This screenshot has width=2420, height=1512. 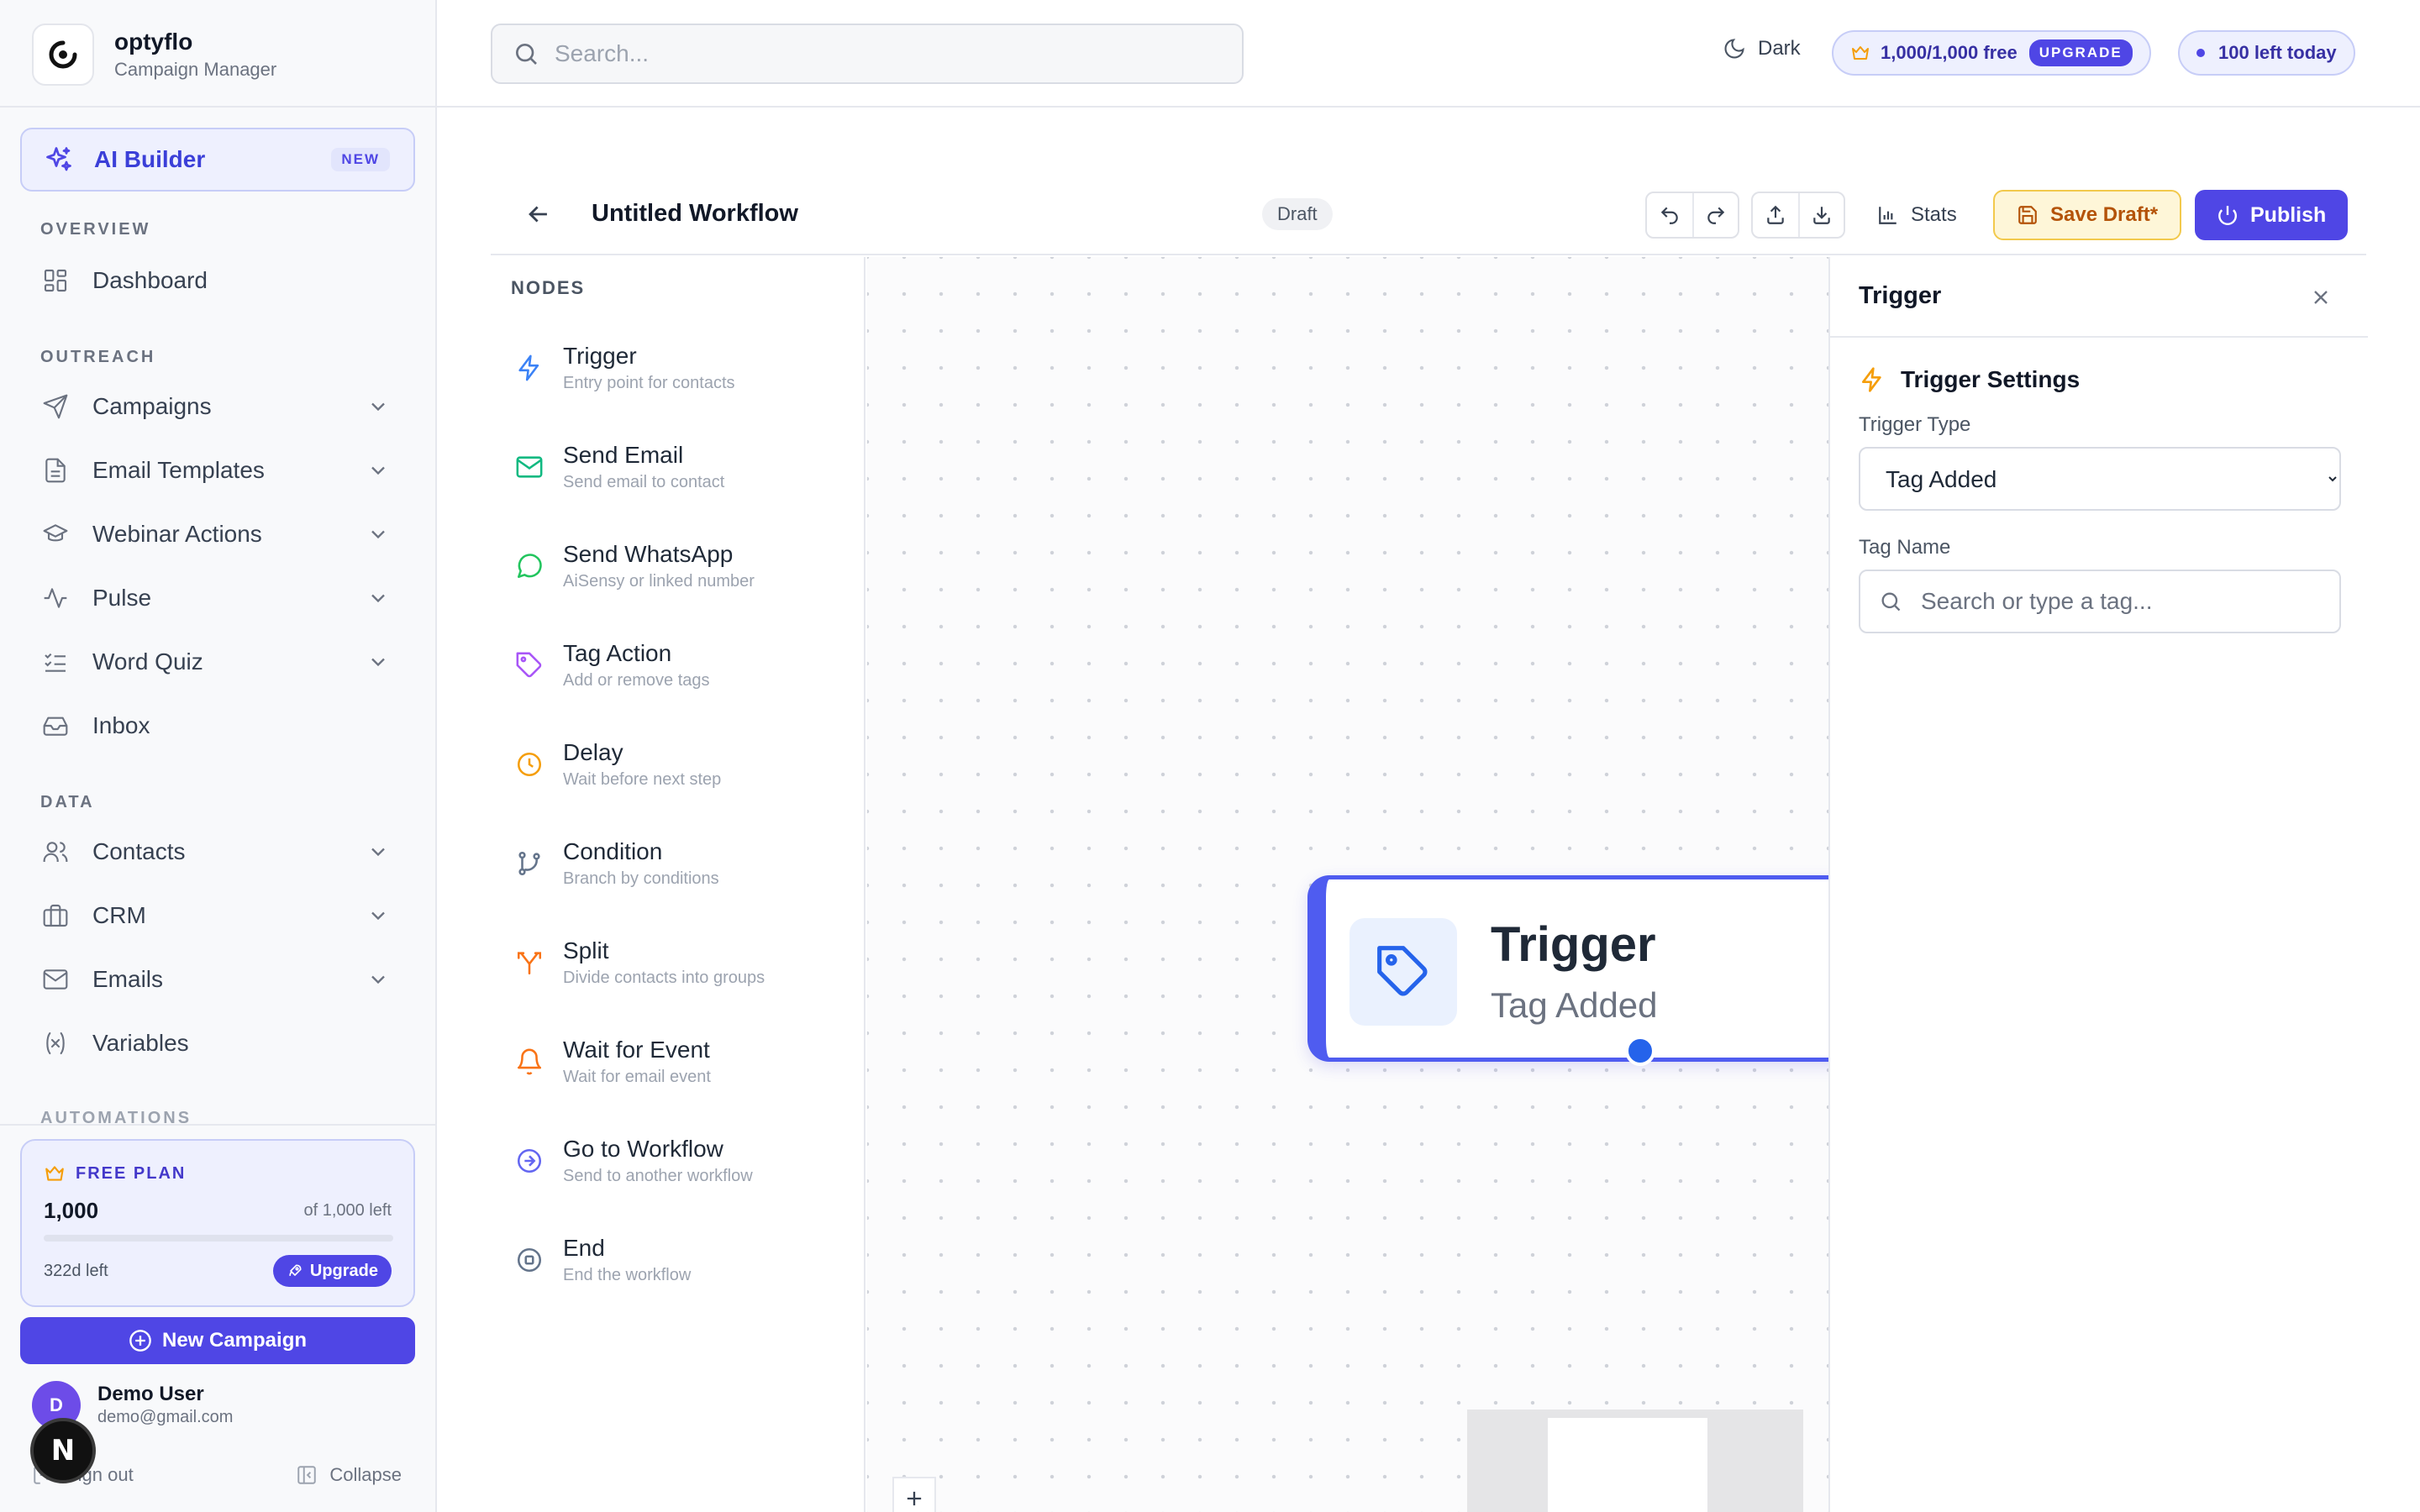 What do you see at coordinates (874, 53) in the screenshot?
I see `search-input` at bounding box center [874, 53].